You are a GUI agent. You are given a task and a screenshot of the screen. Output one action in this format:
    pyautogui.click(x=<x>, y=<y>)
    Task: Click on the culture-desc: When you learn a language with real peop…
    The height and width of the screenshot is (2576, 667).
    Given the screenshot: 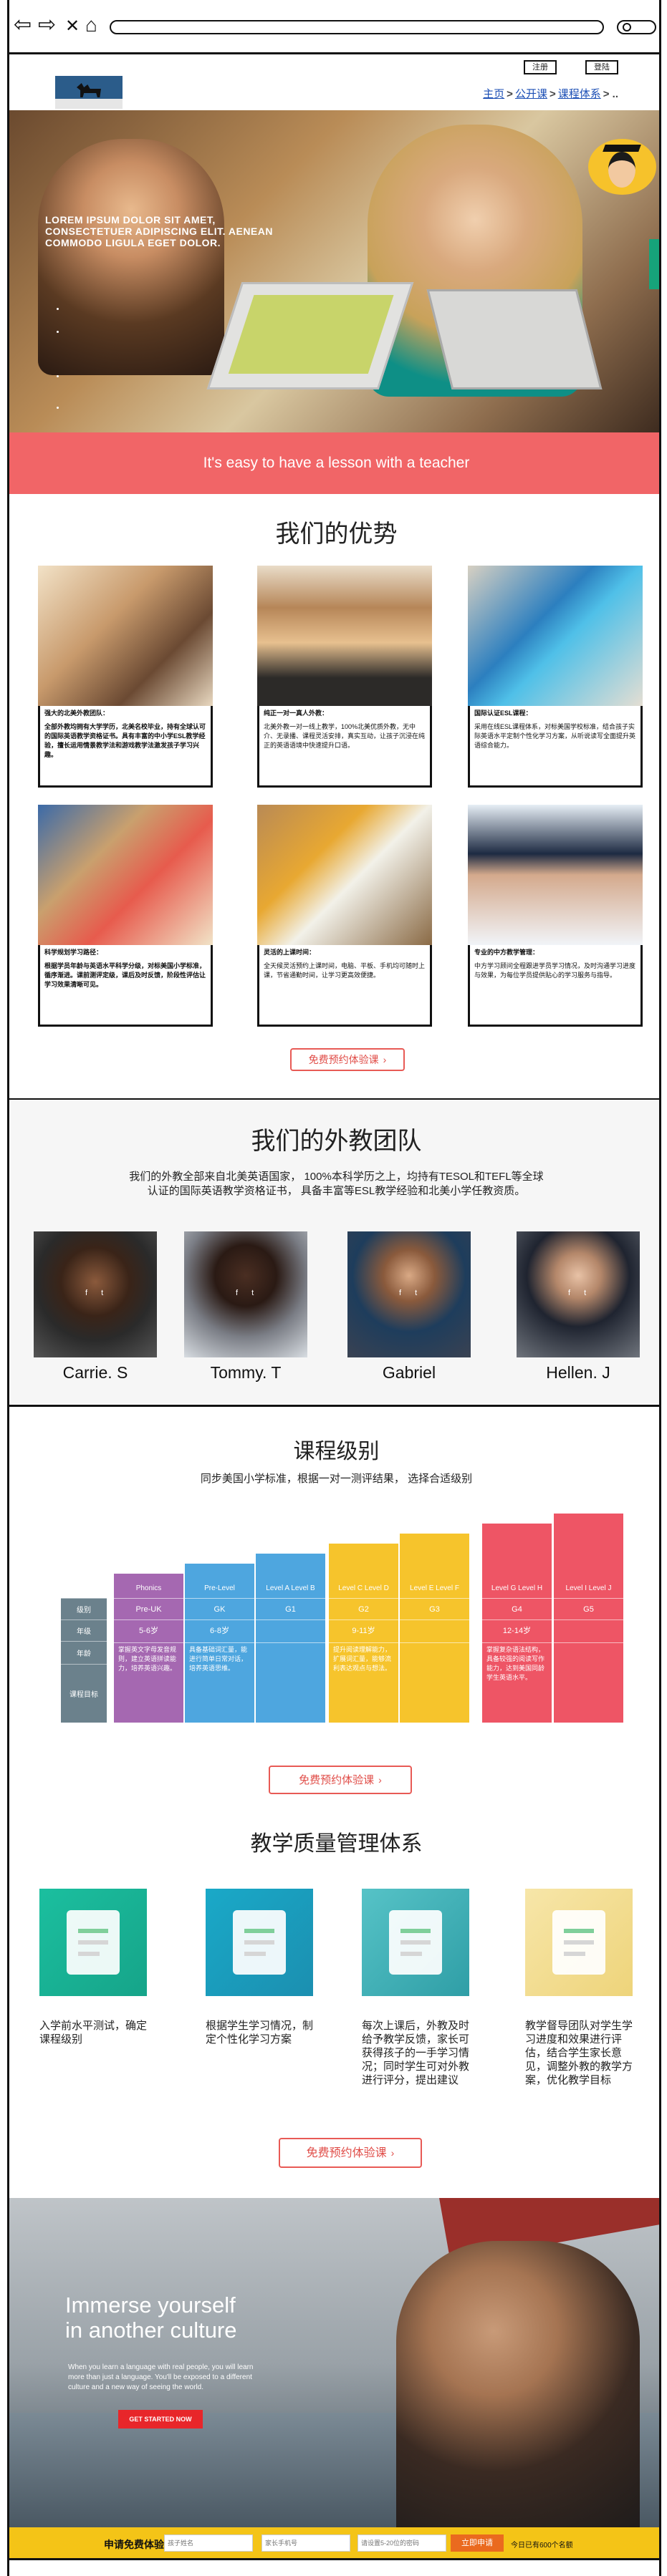 What is the action you would take?
    pyautogui.click(x=161, y=2377)
    